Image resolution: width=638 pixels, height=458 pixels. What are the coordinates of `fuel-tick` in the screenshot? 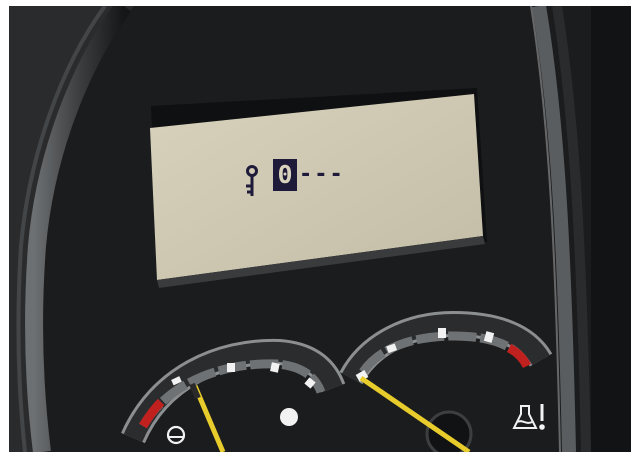 It's located at (231, 367).